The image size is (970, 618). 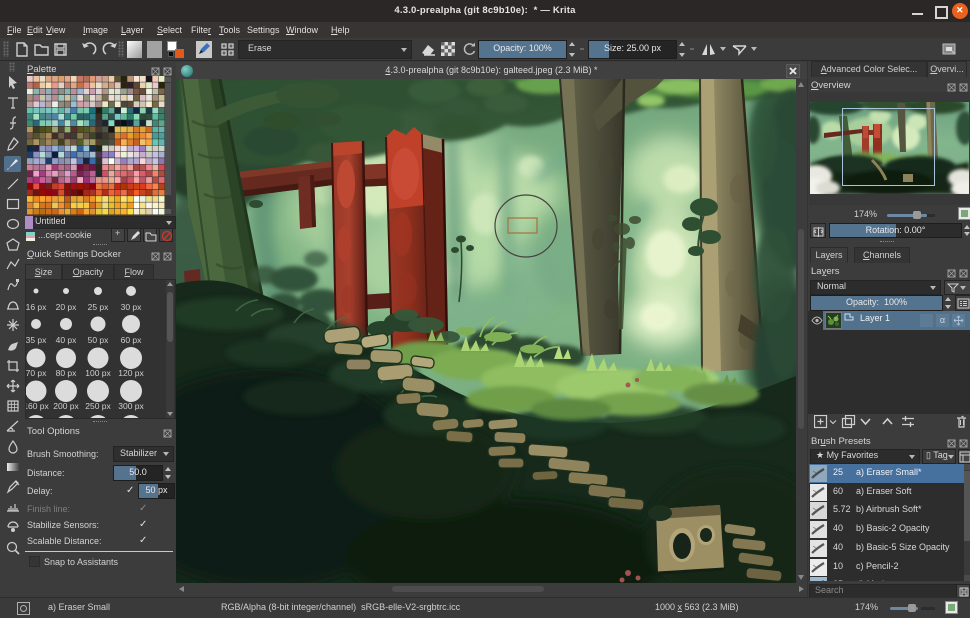 I want to click on svg-text: 250 px, so click(x=98, y=406).